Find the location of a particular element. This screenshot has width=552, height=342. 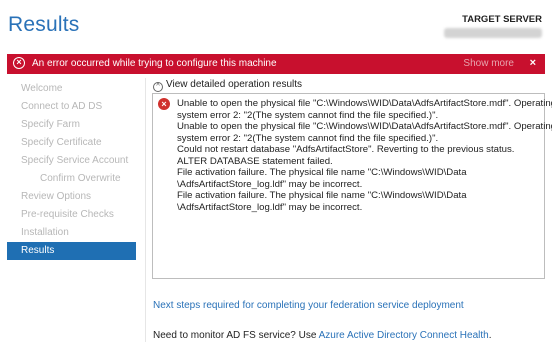

nav-item-specify-certificate: Specify Certificate is located at coordinates (61, 142).